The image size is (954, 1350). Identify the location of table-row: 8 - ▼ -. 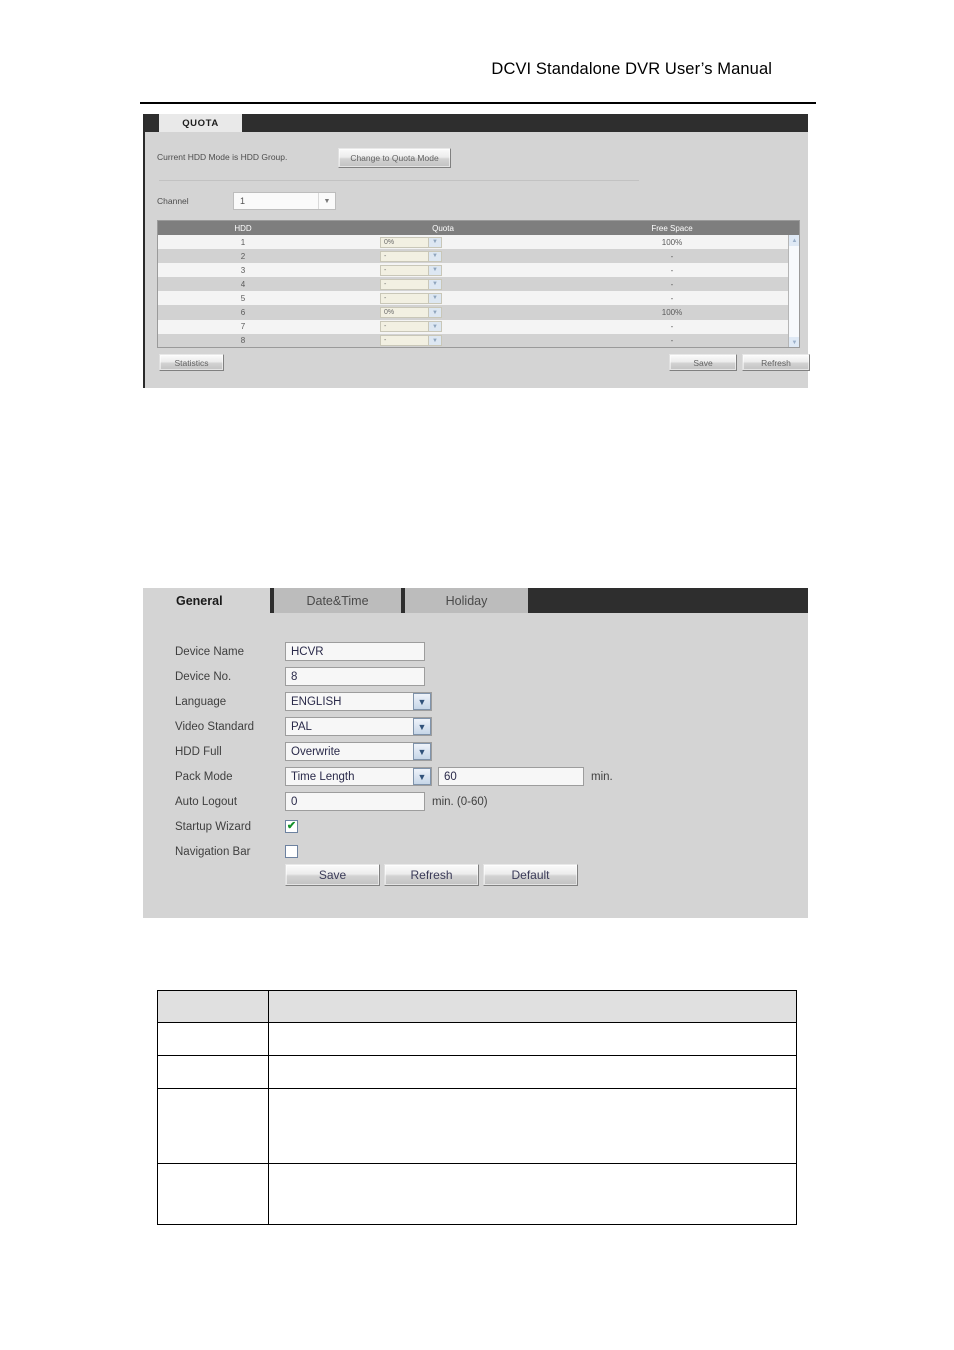
(478, 340).